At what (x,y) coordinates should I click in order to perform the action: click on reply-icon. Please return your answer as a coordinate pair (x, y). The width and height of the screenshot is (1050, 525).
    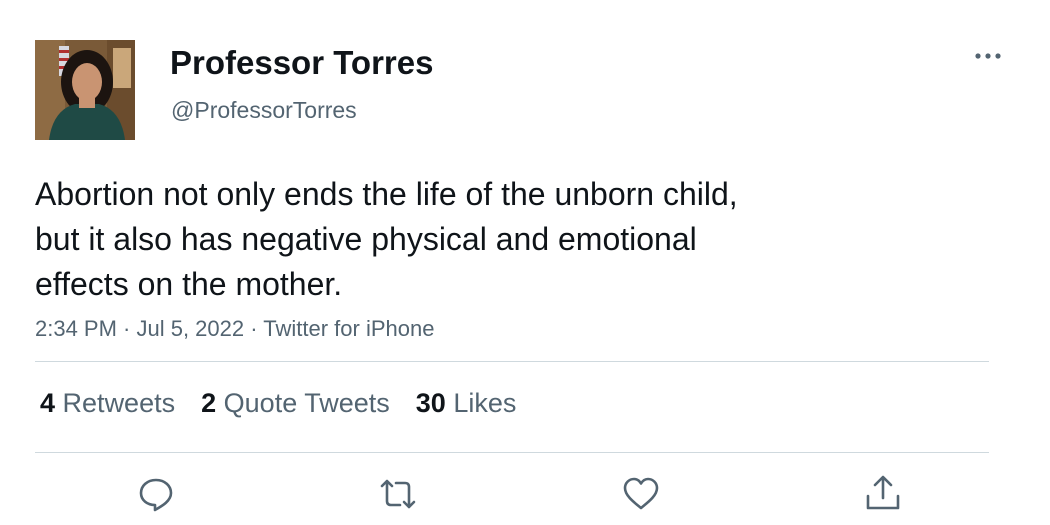
    Looking at the image, I should click on (156, 495).